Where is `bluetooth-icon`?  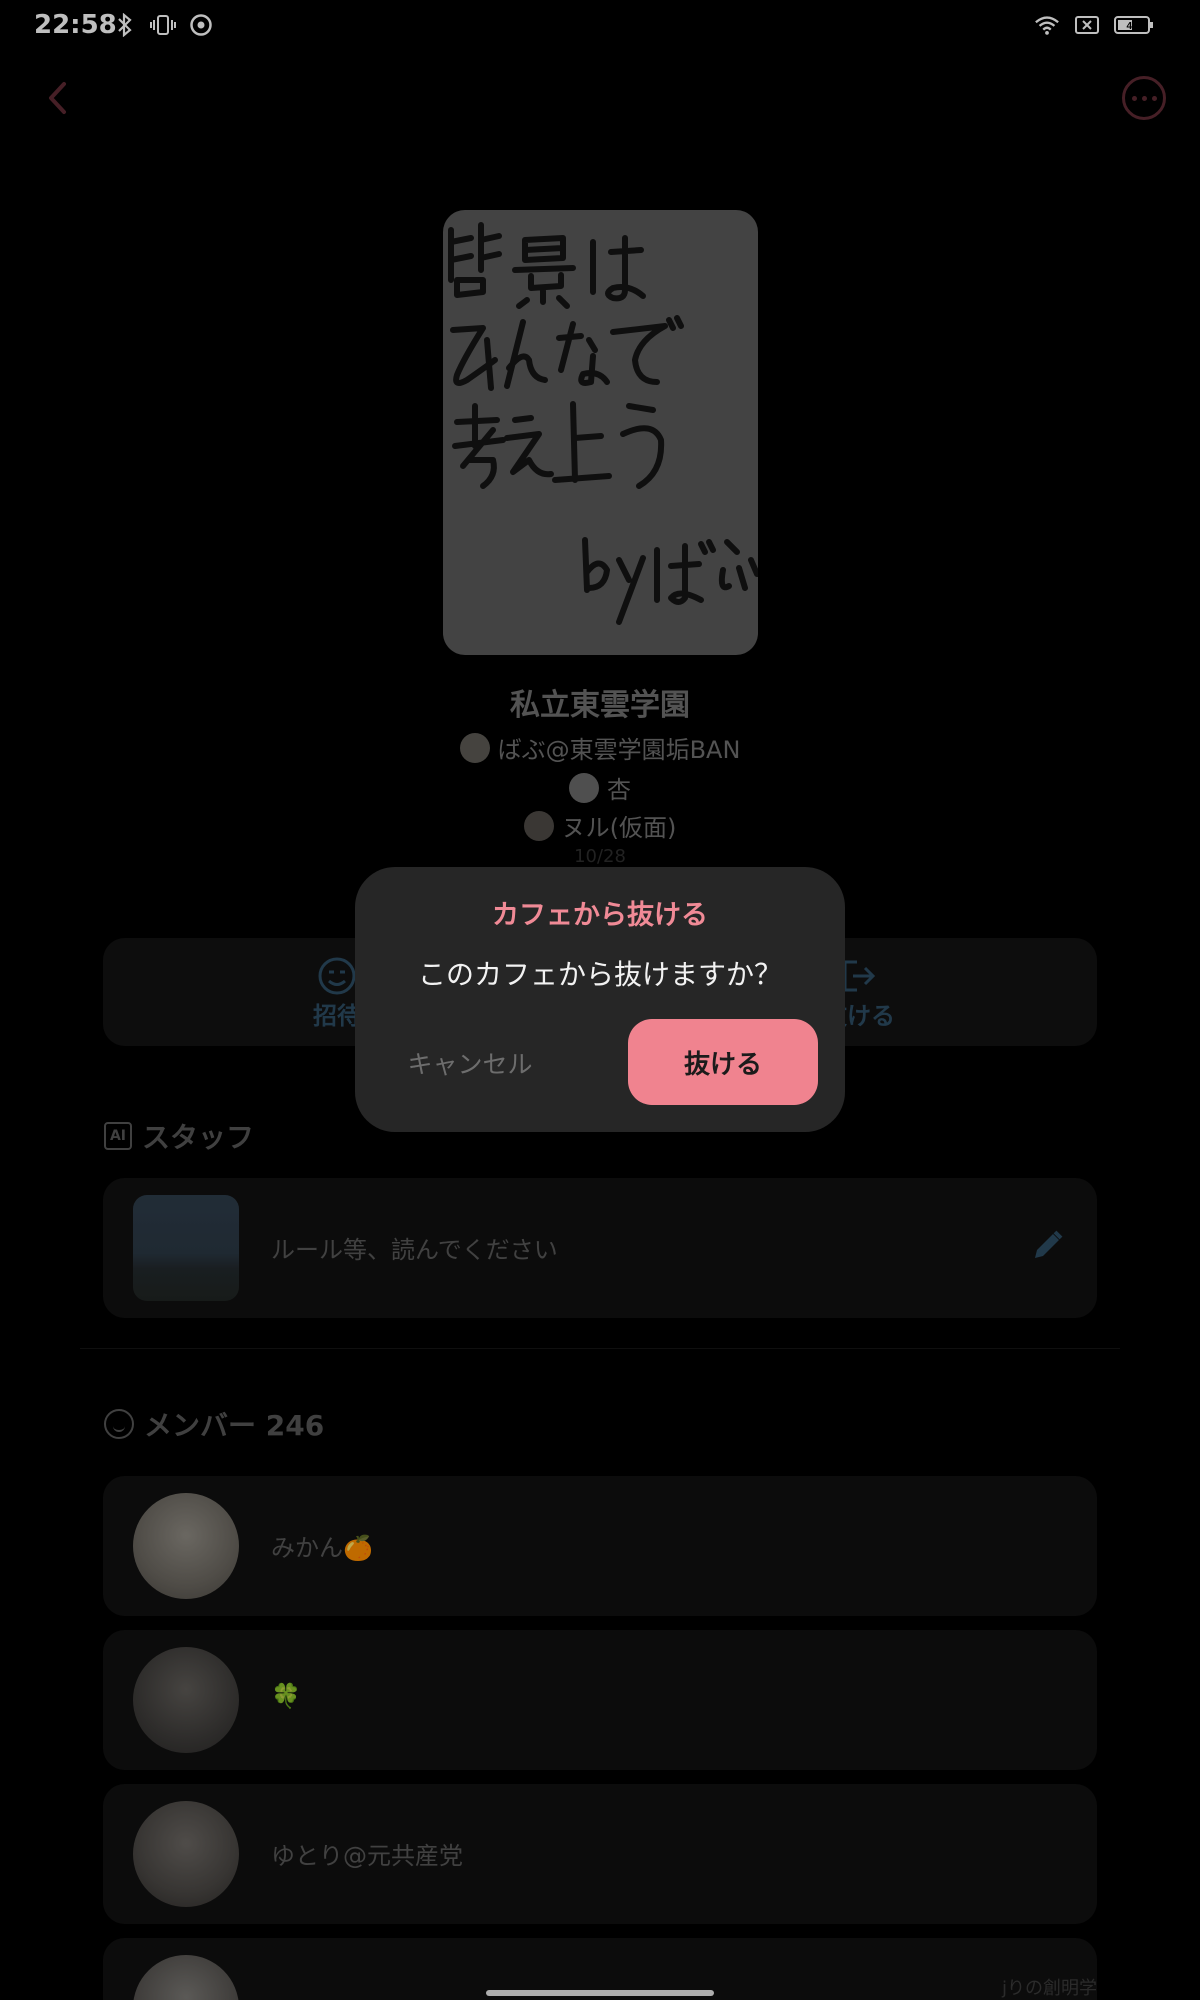 bluetooth-icon is located at coordinates (125, 25).